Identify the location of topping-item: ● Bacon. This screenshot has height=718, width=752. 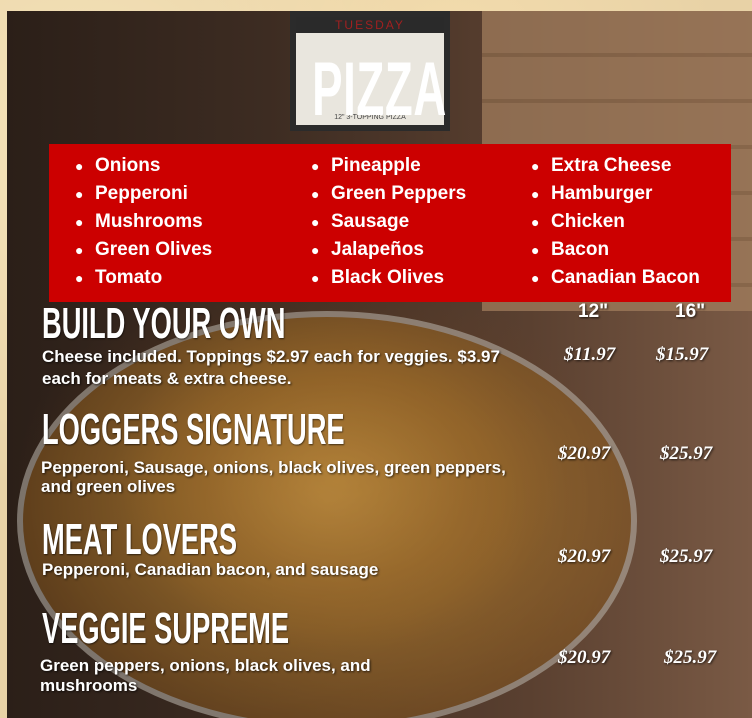
(612, 250).